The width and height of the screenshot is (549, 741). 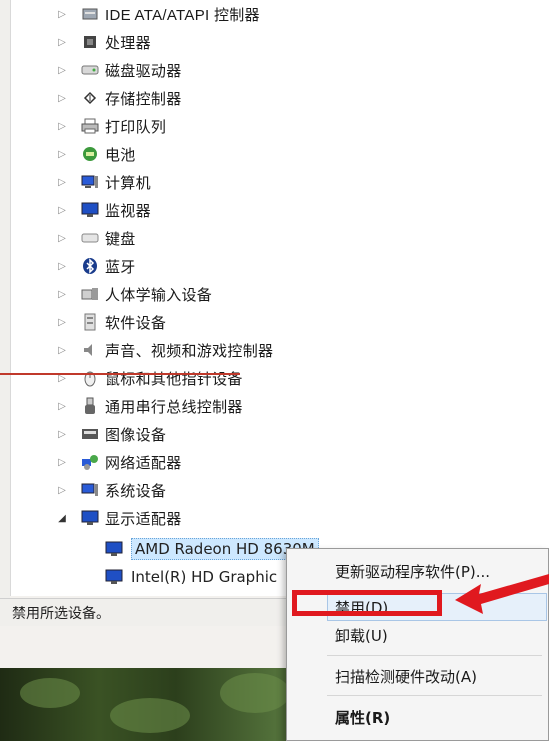 I want to click on battery-icon, so click(x=90, y=154).